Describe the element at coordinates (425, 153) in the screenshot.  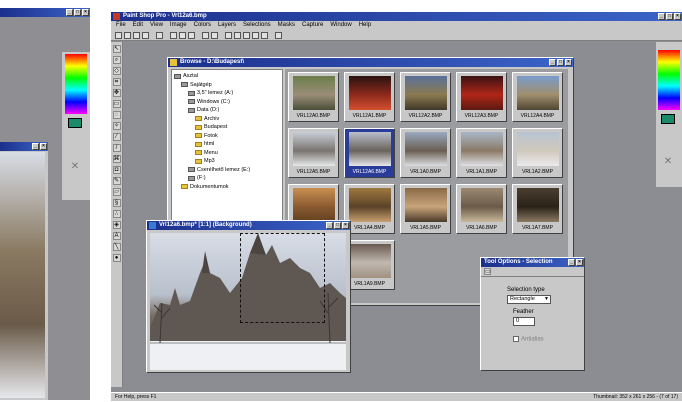
I see `thumbnail: VRL1A0.BMP` at that location.